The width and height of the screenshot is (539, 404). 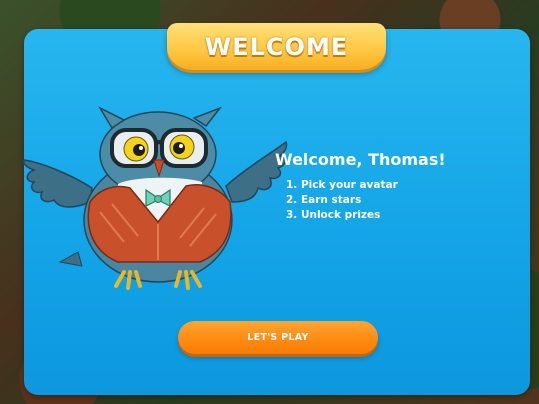 I want to click on instruction-step-1: 1. Pick your avatar, so click(x=342, y=185).